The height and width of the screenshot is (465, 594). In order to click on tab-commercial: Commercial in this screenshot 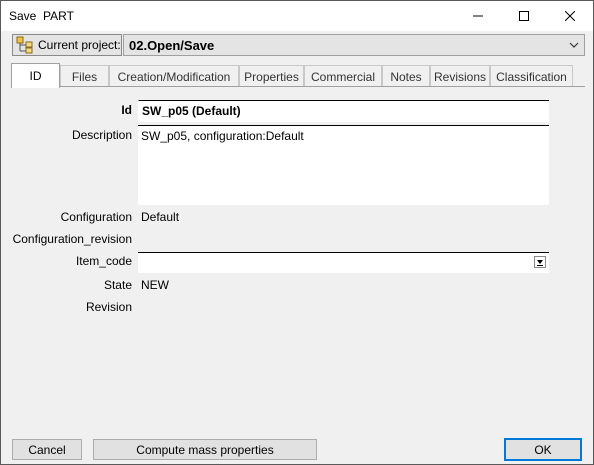, I will do `click(343, 76)`.